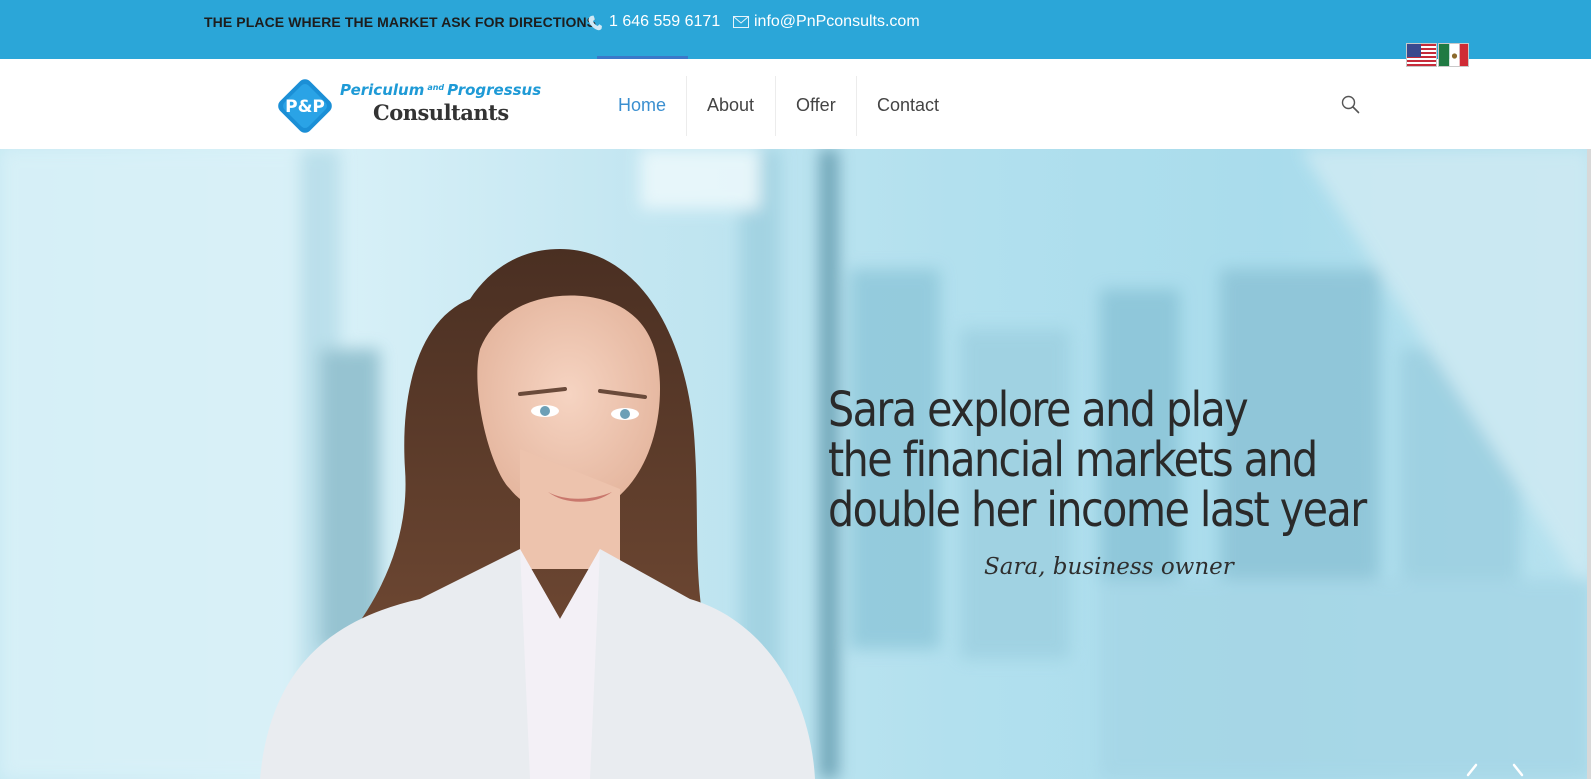 The height and width of the screenshot is (779, 1591). Describe the element at coordinates (1109, 567) in the screenshot. I see `hero-byline: Sara, business owner` at that location.